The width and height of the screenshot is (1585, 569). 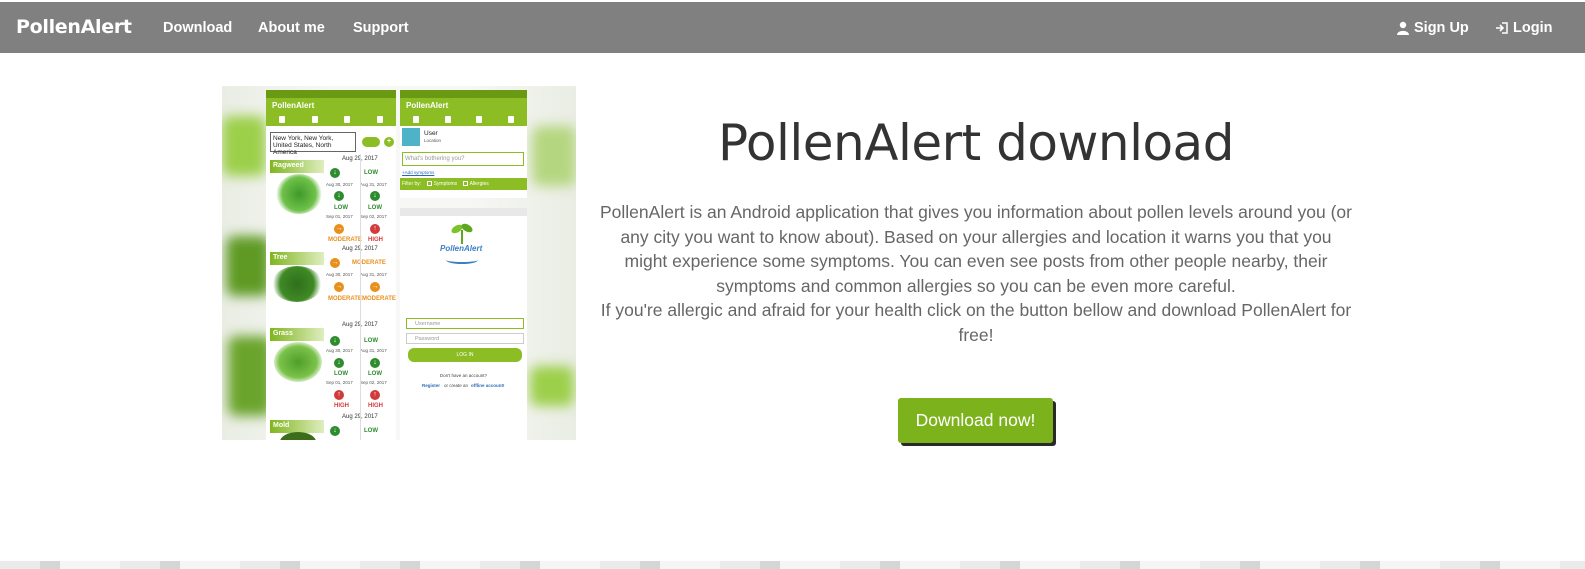 What do you see at coordinates (445, 184) in the screenshot?
I see `filter-symptoms: Symptoms` at bounding box center [445, 184].